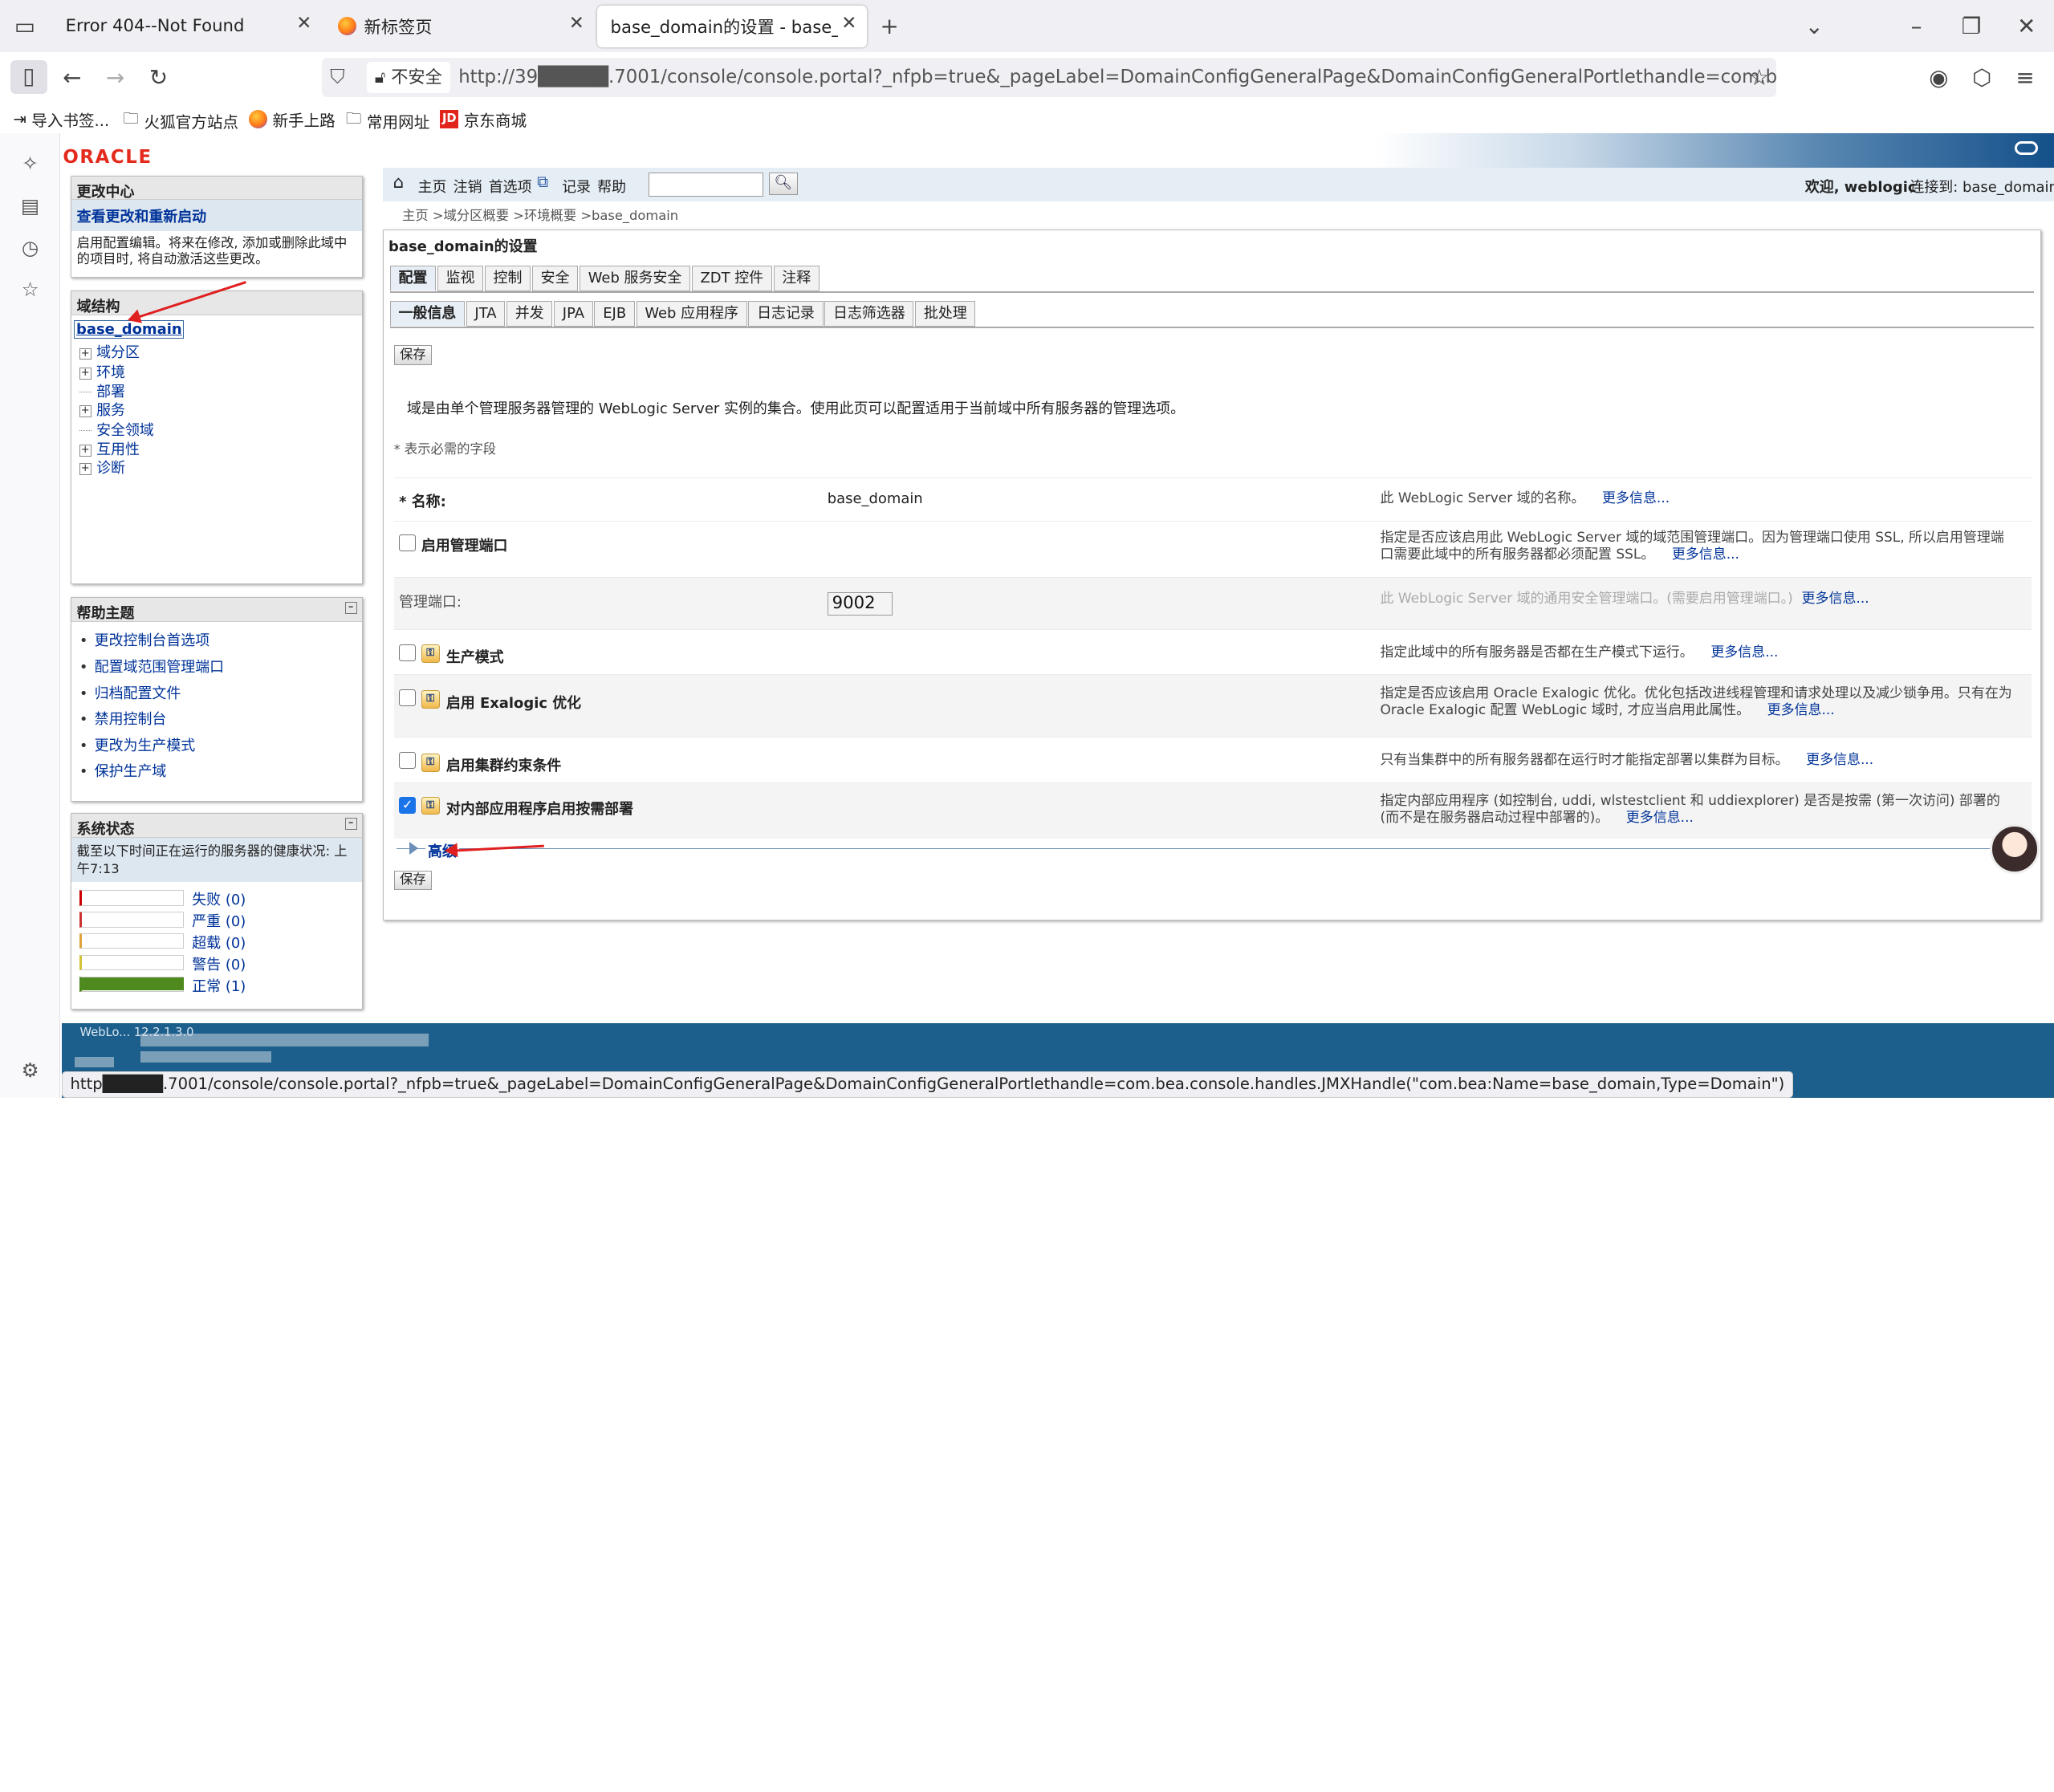 This screenshot has height=1792, width=2054. Describe the element at coordinates (869, 313) in the screenshot. I see `subtab-log-filters: 日志筛选器` at that location.